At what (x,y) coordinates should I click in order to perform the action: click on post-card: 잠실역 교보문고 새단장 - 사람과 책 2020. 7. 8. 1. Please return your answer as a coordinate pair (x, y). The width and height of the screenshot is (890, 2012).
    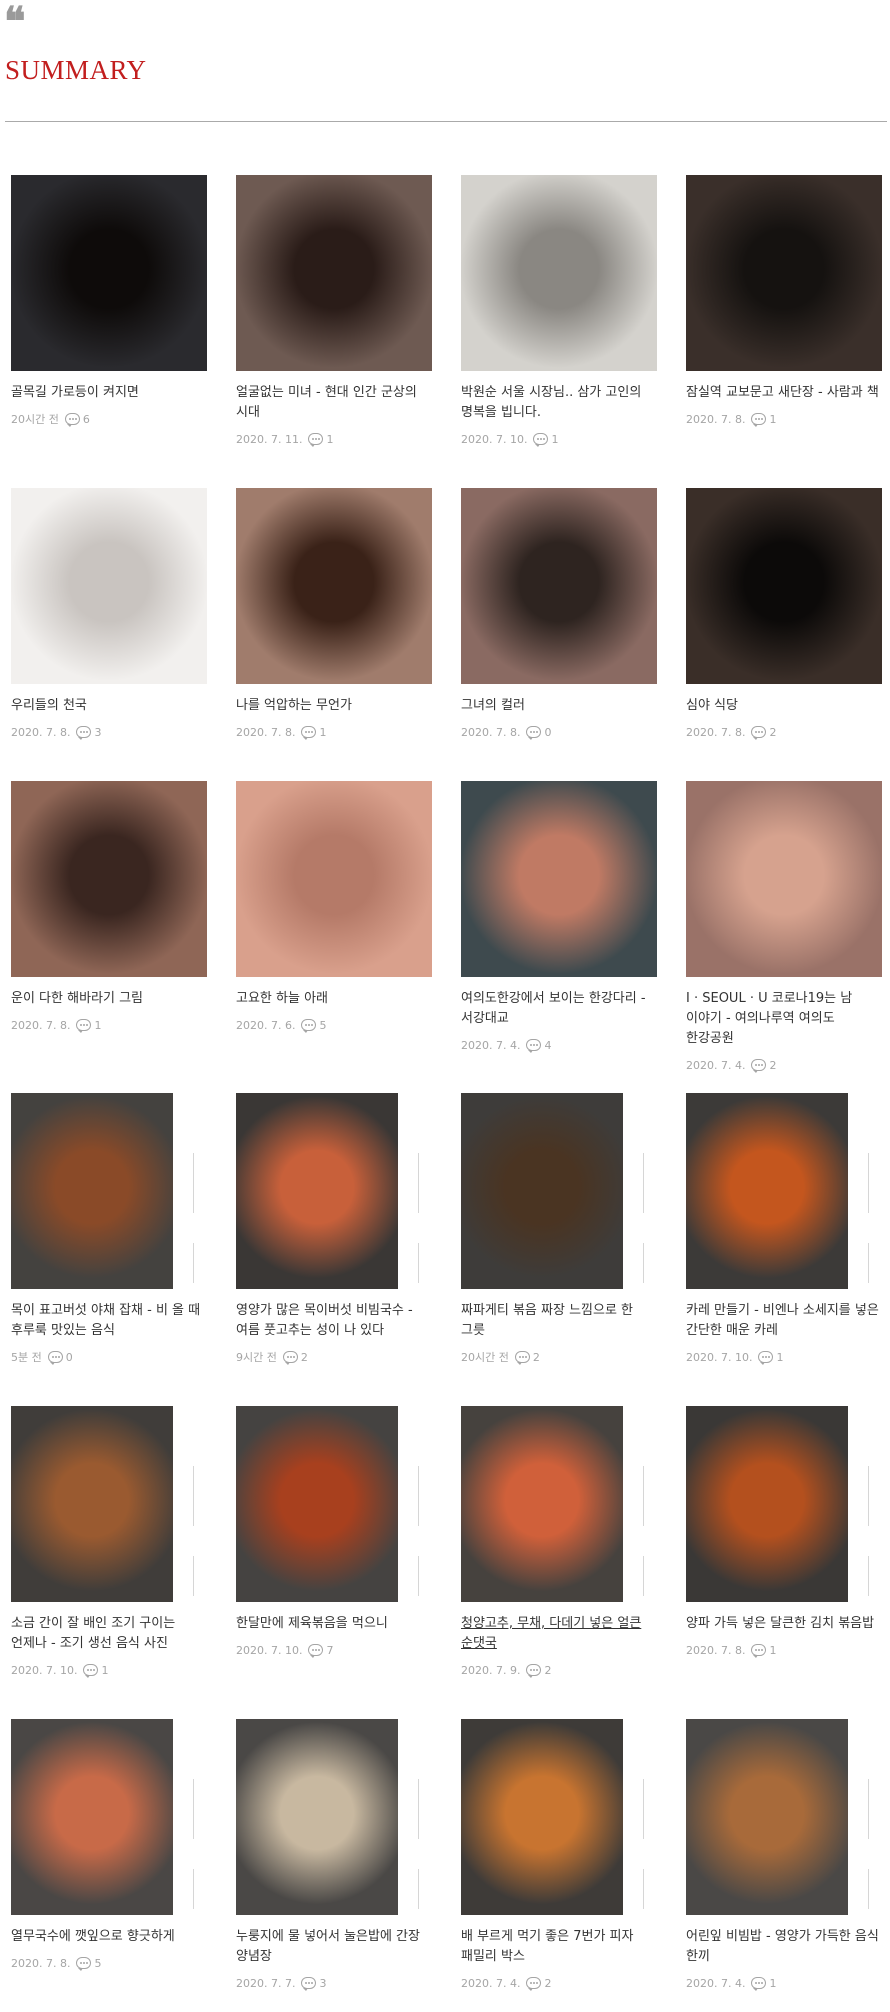
    Looking at the image, I should click on (786, 301).